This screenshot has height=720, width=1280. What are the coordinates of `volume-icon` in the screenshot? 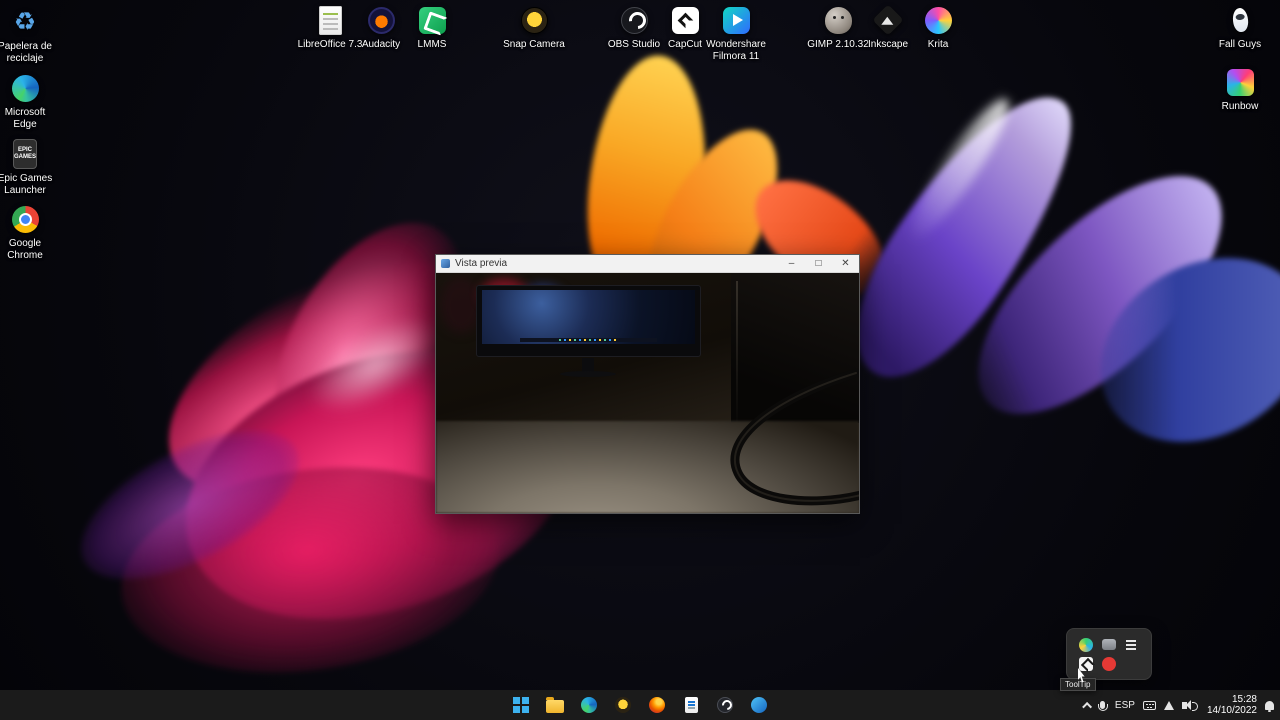 It's located at (1189, 705).